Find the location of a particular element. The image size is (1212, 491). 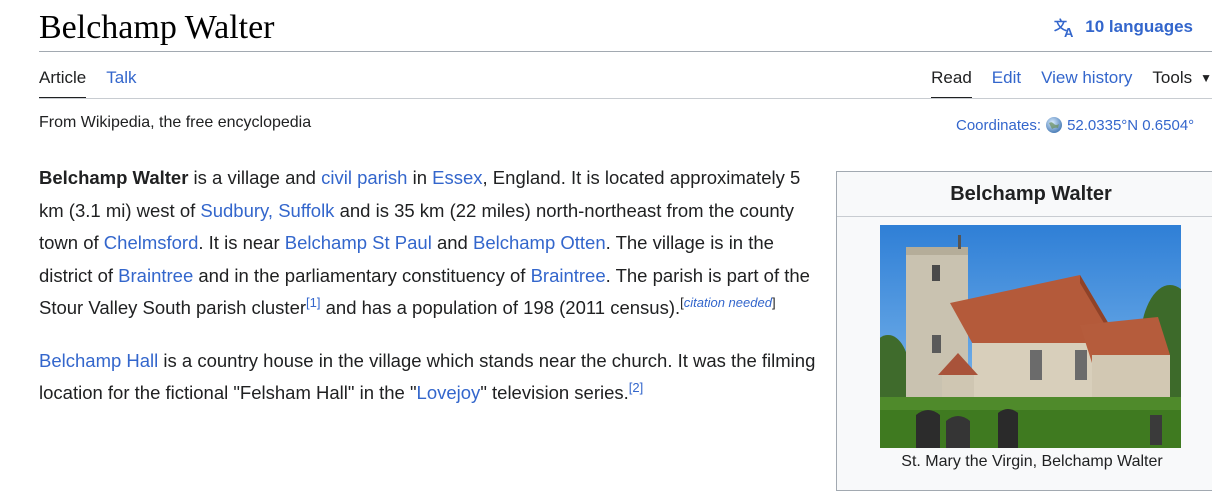

view-tabs: Read Edit View history Tools ▼ is located at coordinates (1071, 82).